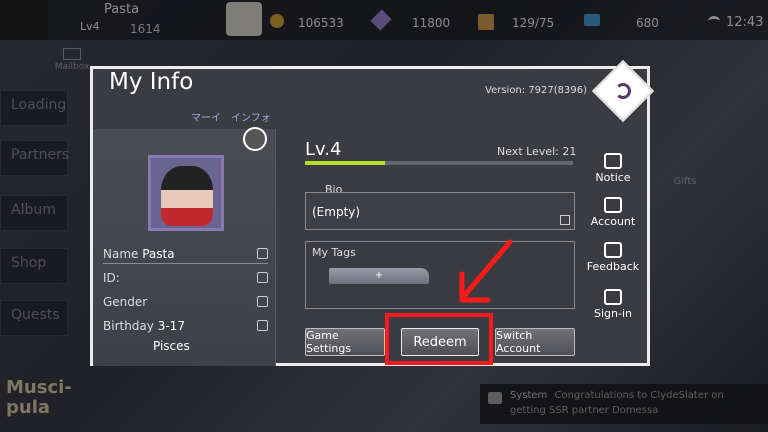 This screenshot has width=768, height=432. Describe the element at coordinates (255, 139) in the screenshot. I see `refresh-avatar-button` at that location.